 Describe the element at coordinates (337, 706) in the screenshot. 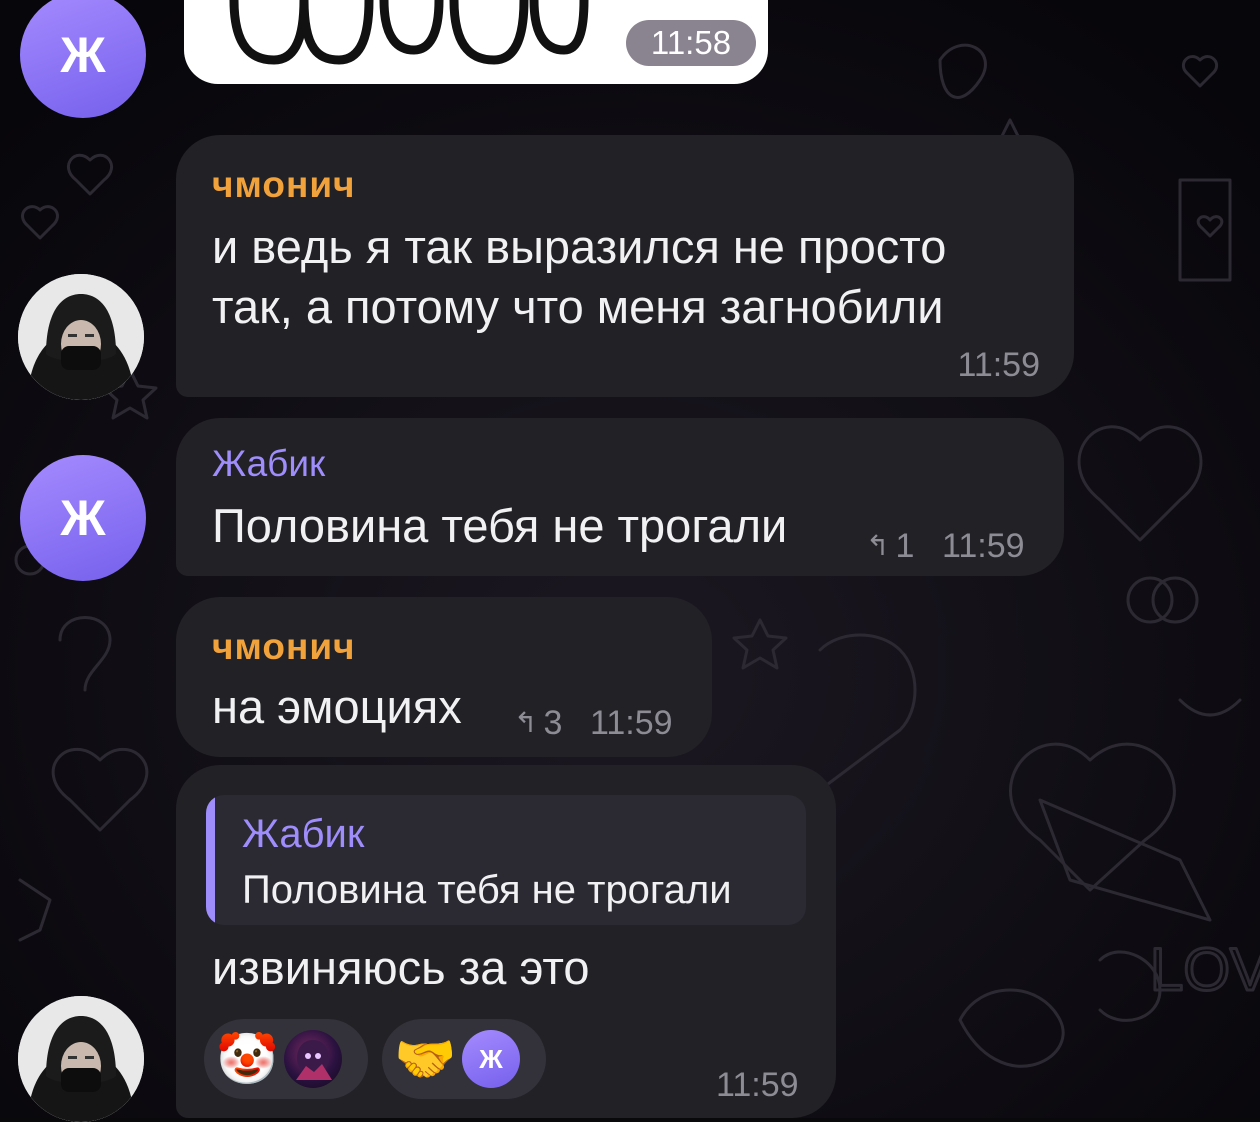

I see `message-text: на эмоциях` at that location.